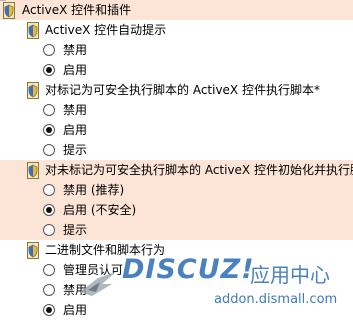 The width and height of the screenshot is (353, 323). What do you see at coordinates (99, 210) in the screenshot?
I see `radio-option-label: 启用 (不安全)` at bounding box center [99, 210].